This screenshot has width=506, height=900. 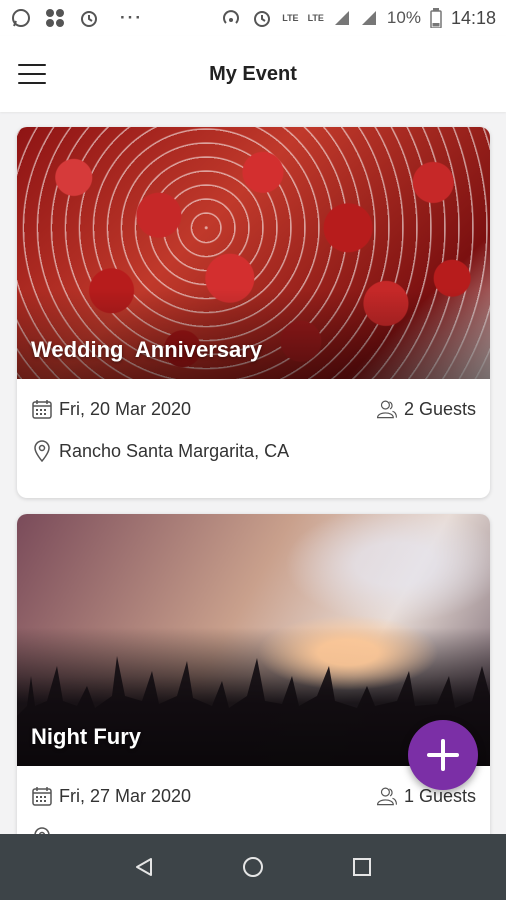 What do you see at coordinates (147, 349) in the screenshot?
I see `event-title: Wedding Anniversary` at bounding box center [147, 349].